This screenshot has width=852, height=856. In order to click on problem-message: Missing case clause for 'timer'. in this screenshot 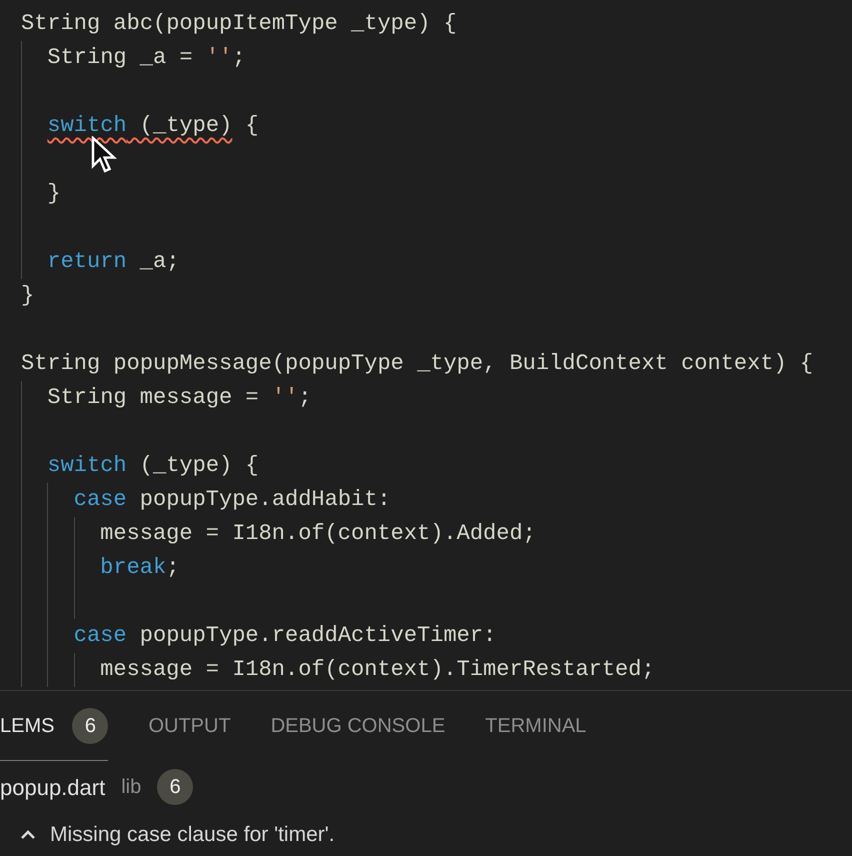, I will do `click(192, 835)`.